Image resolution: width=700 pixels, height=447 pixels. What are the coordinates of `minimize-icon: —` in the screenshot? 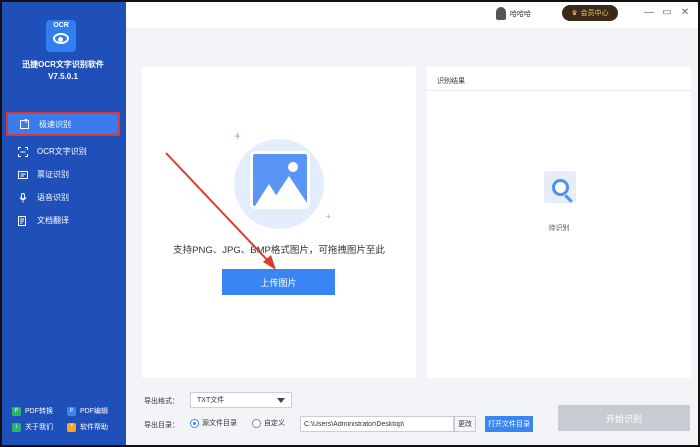 It's located at (649, 13).